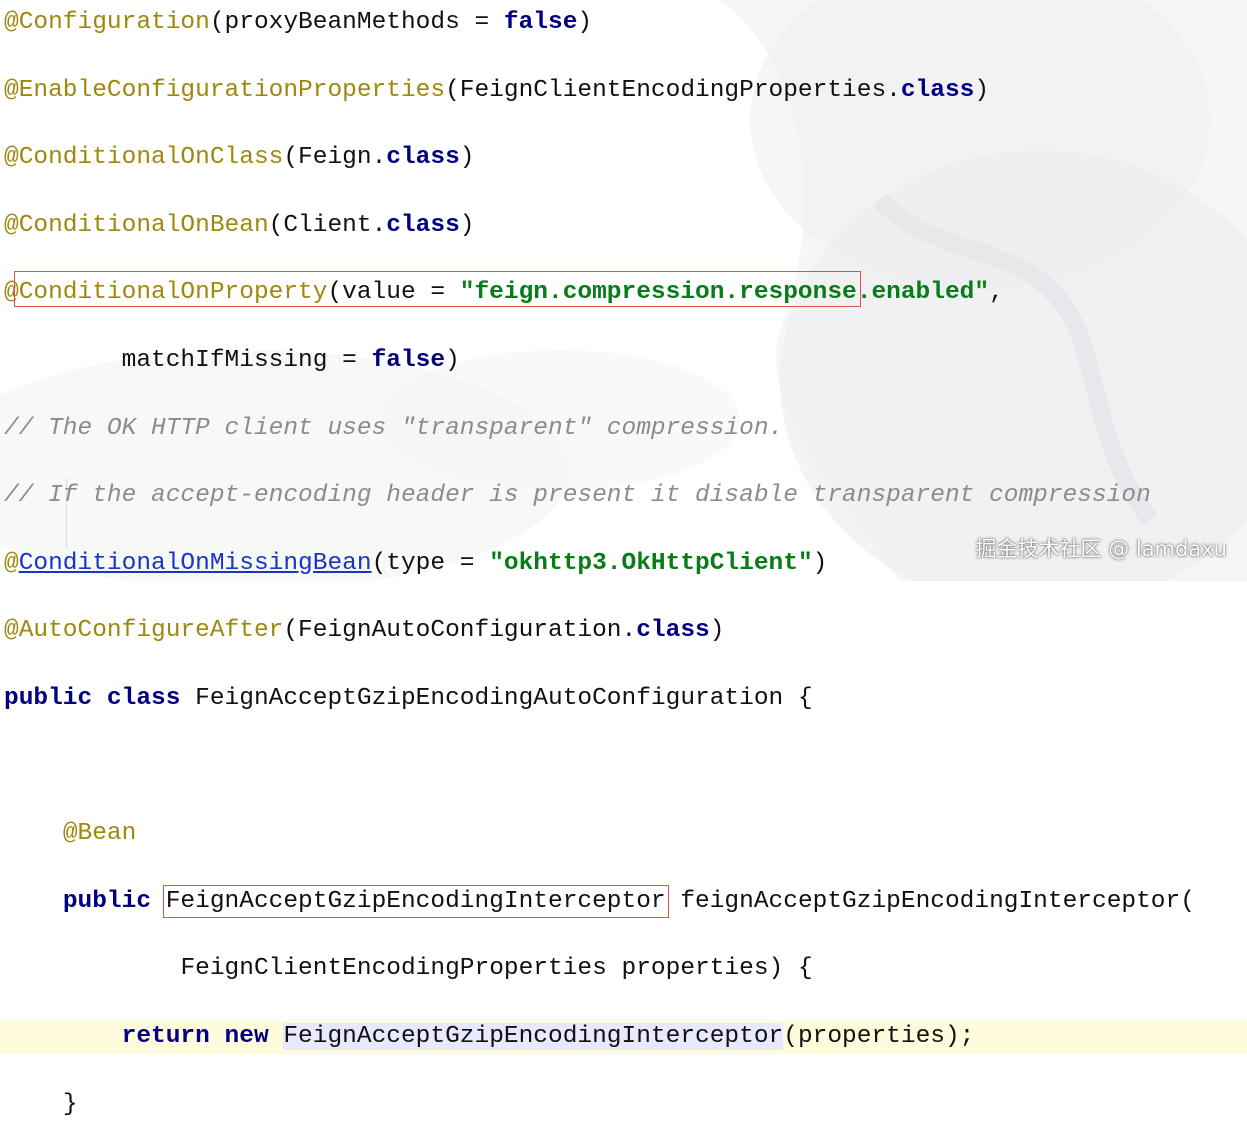 This screenshot has width=1247, height=1121. Describe the element at coordinates (195, 563) in the screenshot. I see `conditional-on-missing-bean-link: ConditionalOnMissingBean` at that location.